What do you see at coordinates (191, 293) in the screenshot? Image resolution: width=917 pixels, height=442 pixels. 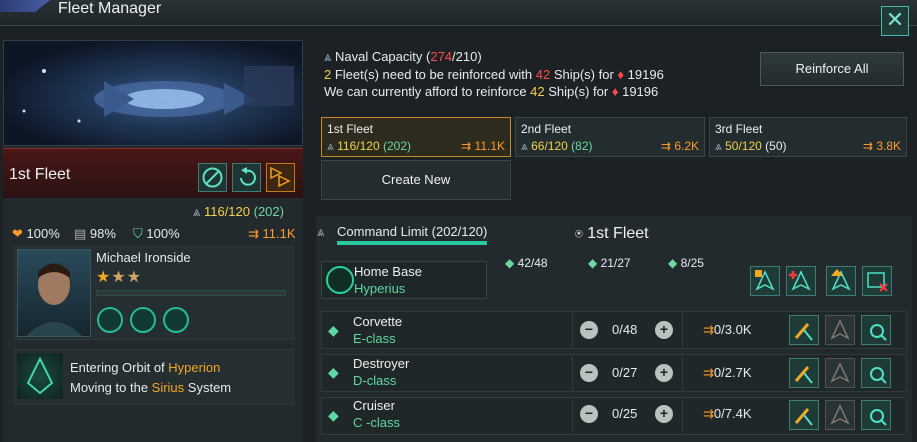 I see `experience-bar` at bounding box center [191, 293].